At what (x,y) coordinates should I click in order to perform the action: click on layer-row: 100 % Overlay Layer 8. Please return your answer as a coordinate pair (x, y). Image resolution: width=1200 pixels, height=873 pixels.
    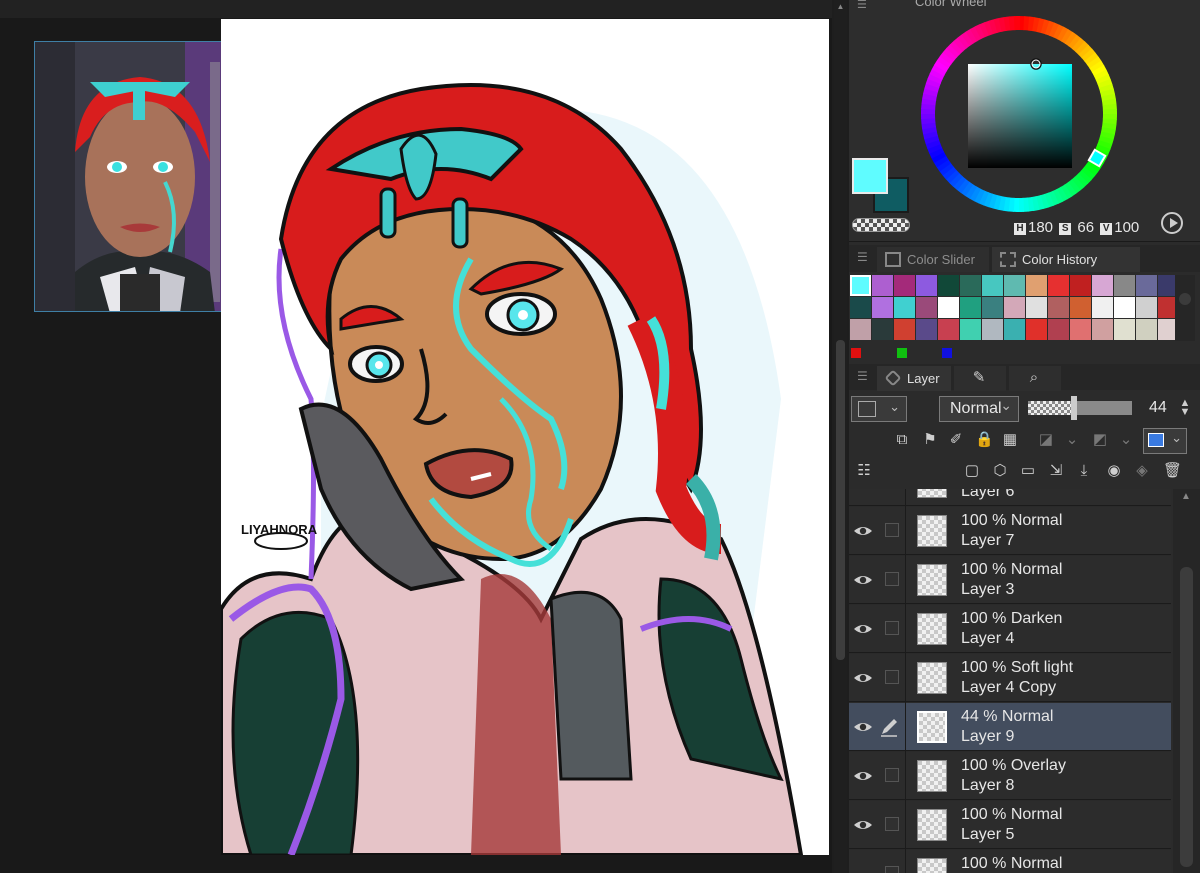
    Looking at the image, I should click on (1010, 776).